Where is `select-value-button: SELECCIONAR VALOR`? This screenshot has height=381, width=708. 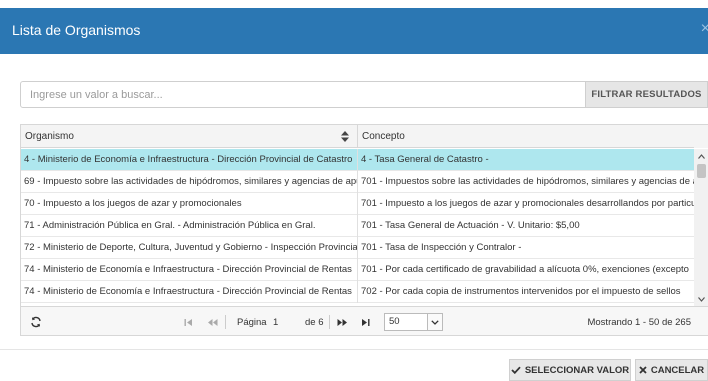 select-value-button: SELECCIONAR VALOR is located at coordinates (570, 370).